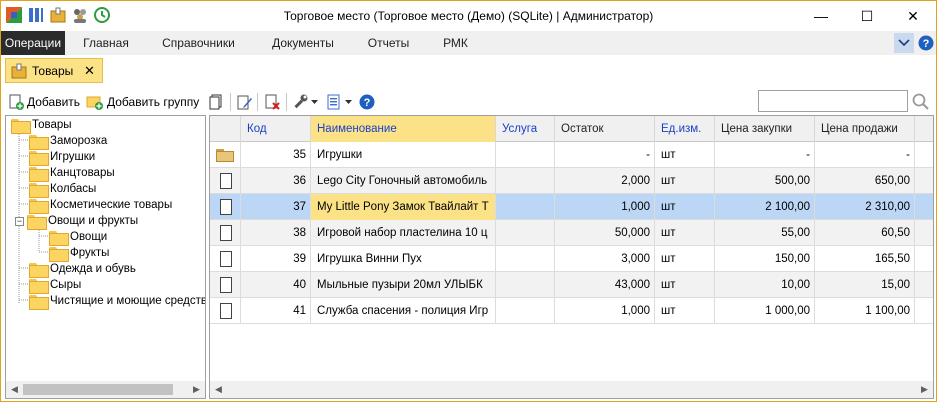 Image resolution: width=937 pixels, height=402 pixels. I want to click on tree-item-stationery: Канцтовары, so click(72, 173).